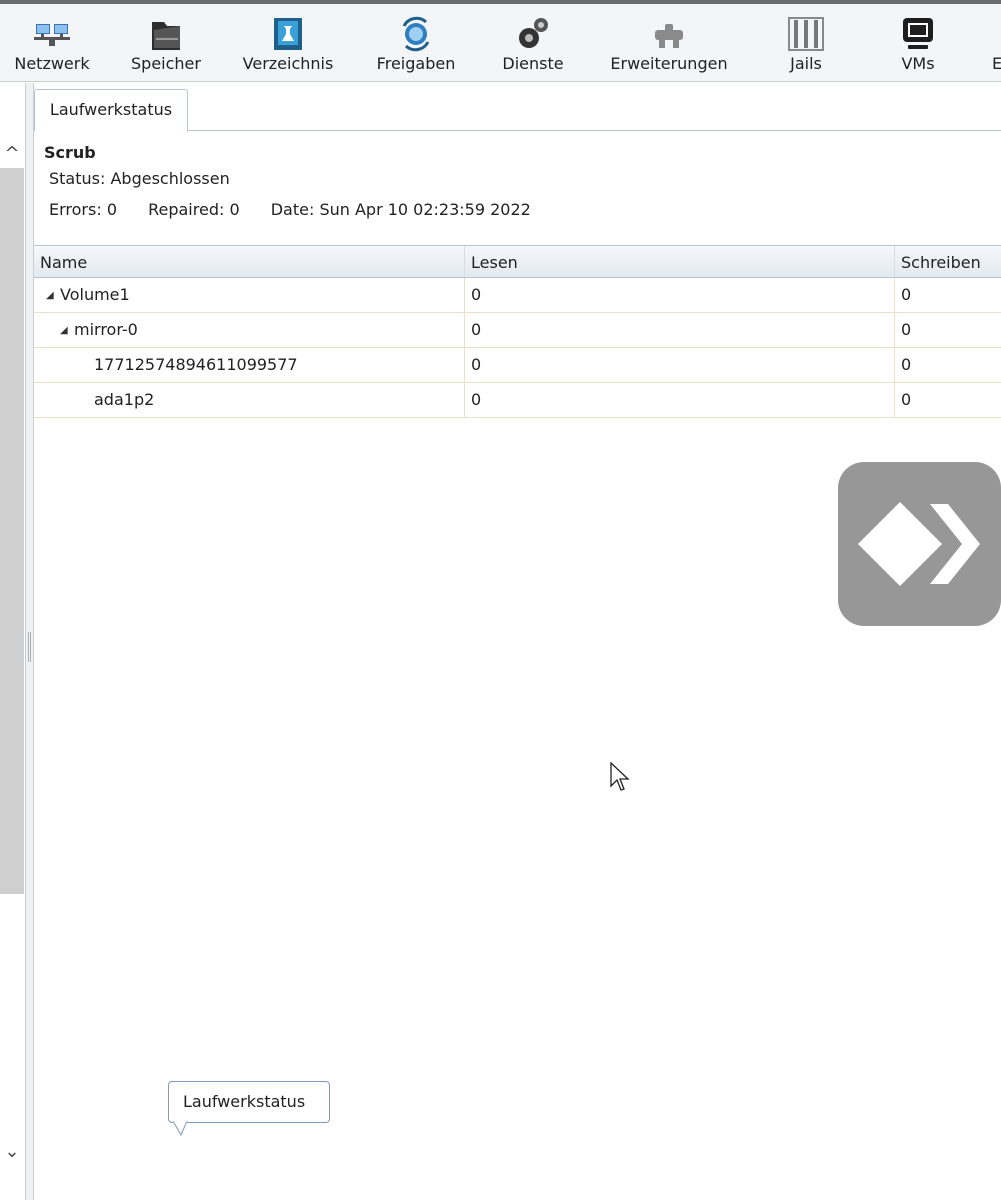 Image resolution: width=1001 pixels, height=1200 pixels. I want to click on toolbar-jails-button: Jails, so click(806, 43).